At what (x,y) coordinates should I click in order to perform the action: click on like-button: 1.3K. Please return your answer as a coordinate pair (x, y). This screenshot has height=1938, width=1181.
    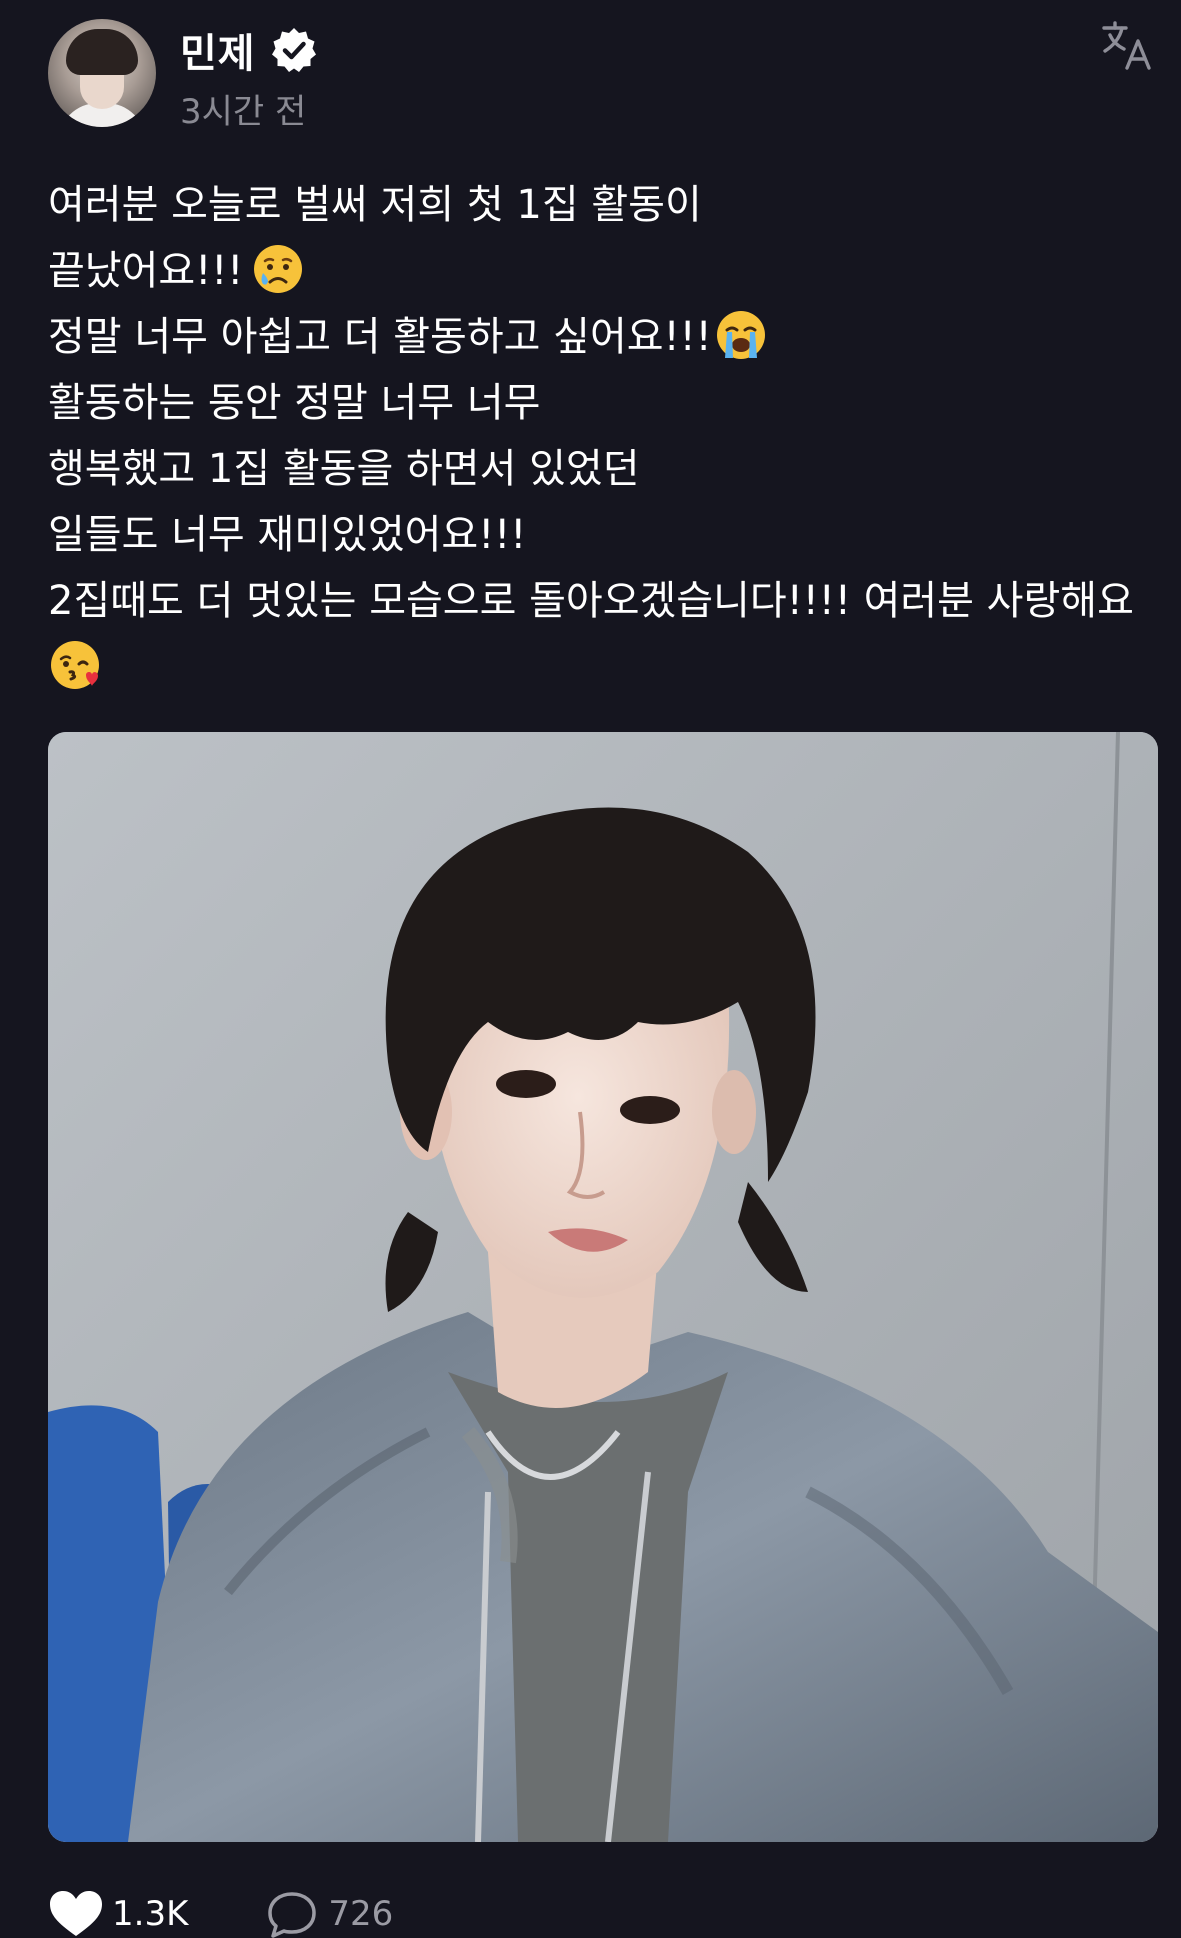
    Looking at the image, I should click on (118, 1914).